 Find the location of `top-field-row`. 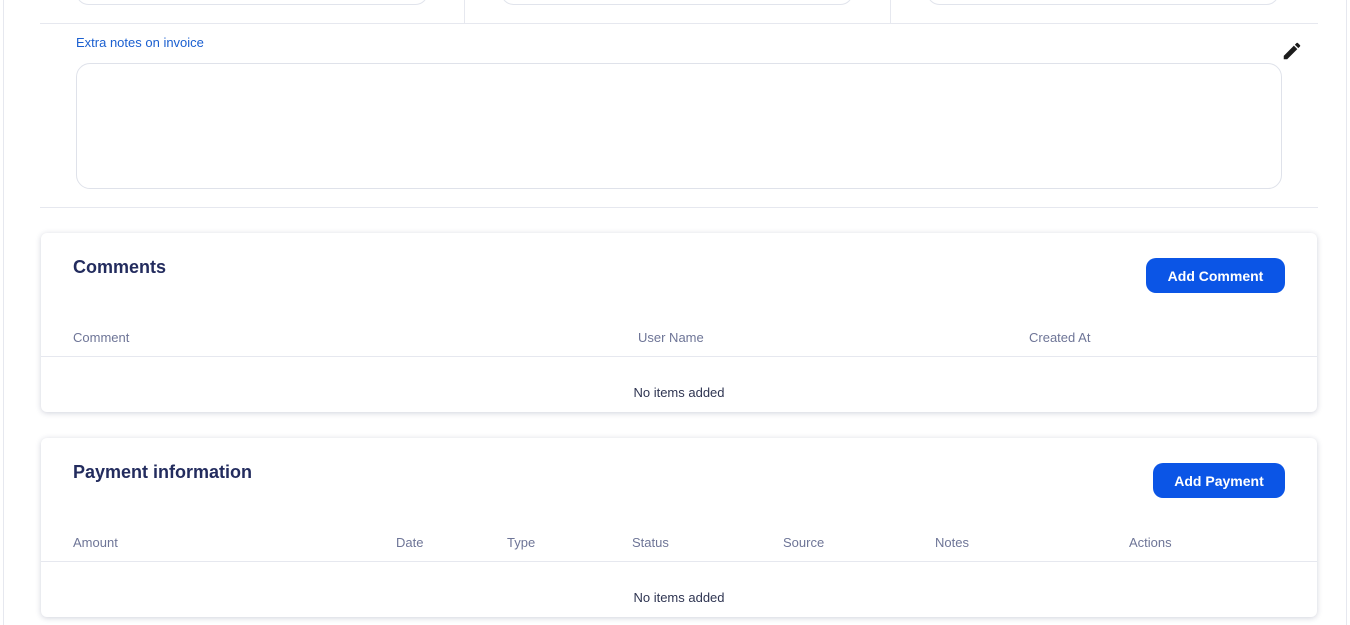

top-field-row is located at coordinates (679, 12).